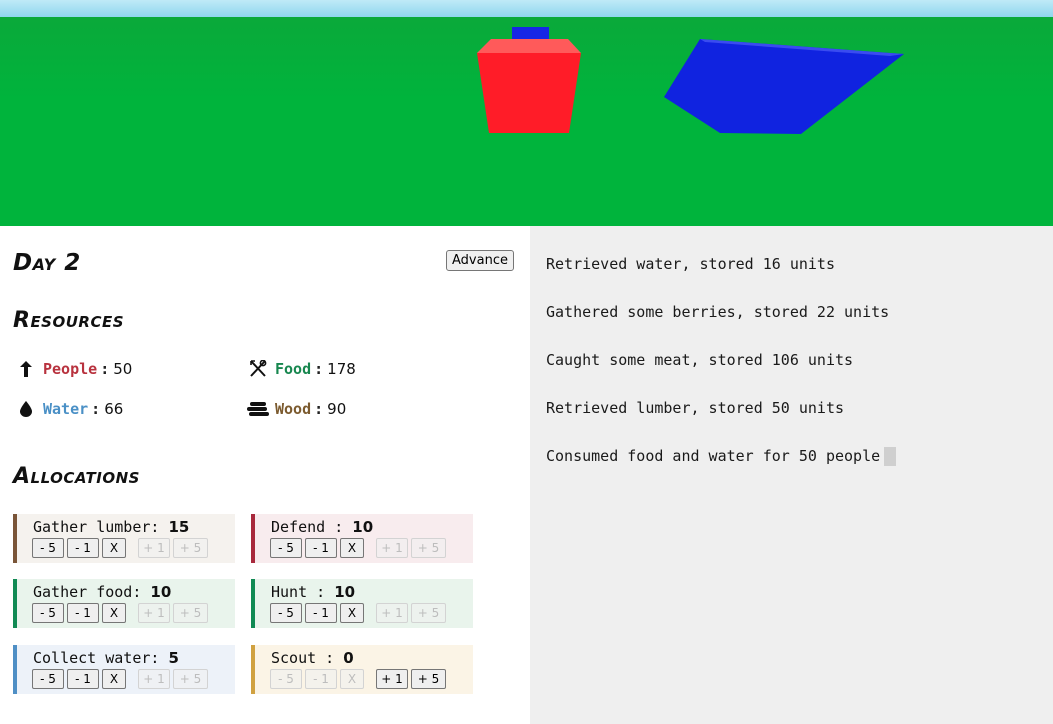  Describe the element at coordinates (348, 658) in the screenshot. I see `allocation-value: 0` at that location.